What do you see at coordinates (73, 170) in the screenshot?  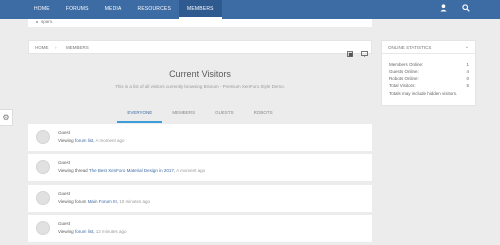 I see `activity-text: Viewing thread` at bounding box center [73, 170].